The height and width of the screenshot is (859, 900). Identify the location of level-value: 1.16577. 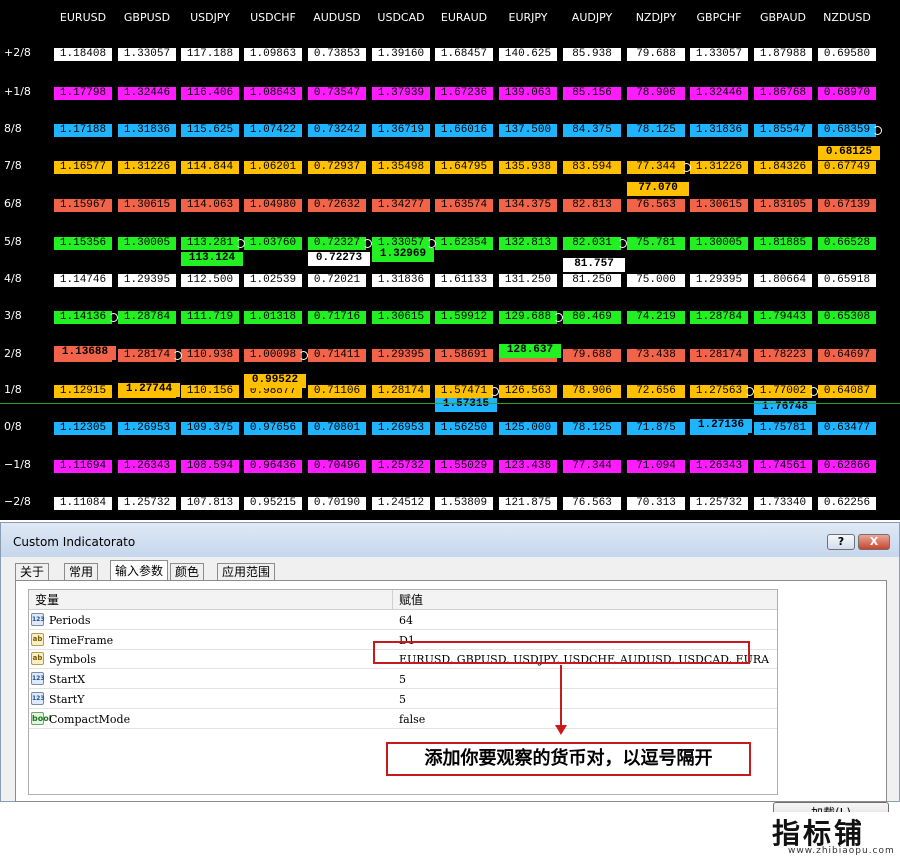
(83, 167).